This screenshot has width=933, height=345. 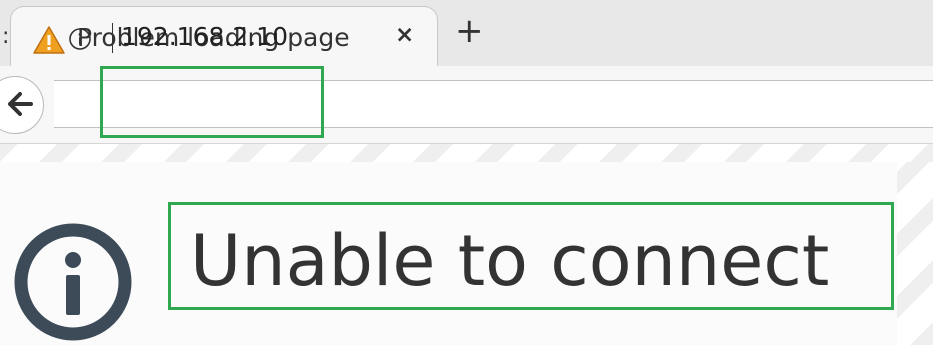 I want to click on warning-icon, so click(x=49, y=40).